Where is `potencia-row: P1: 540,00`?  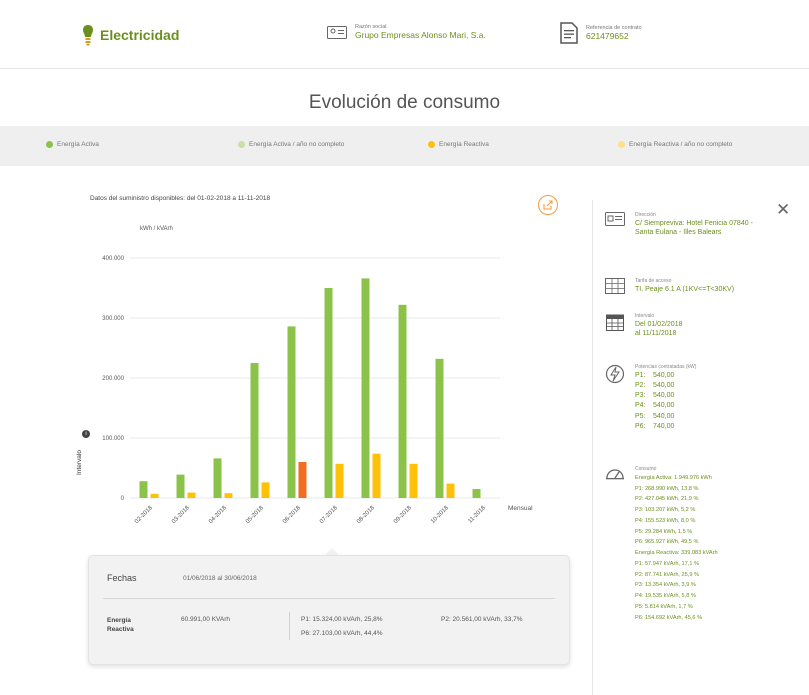
potencia-row: P1: 540,00 is located at coordinates (665, 376).